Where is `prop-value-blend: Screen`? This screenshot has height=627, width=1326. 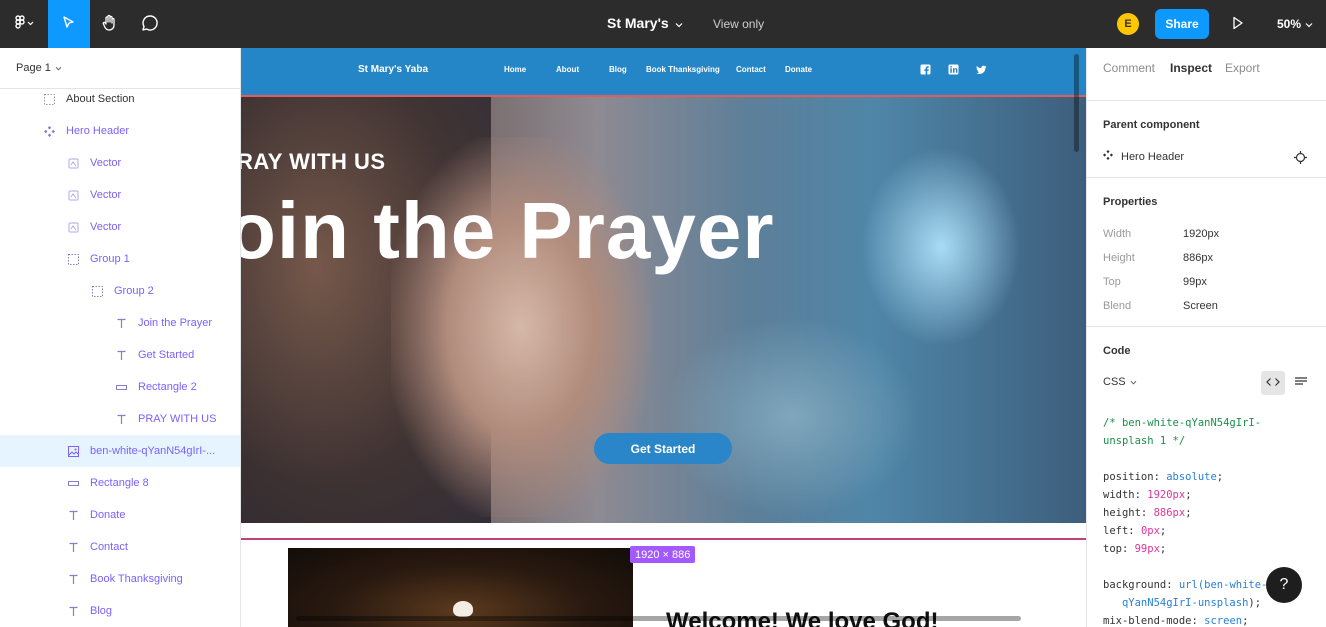 prop-value-blend: Screen is located at coordinates (1200, 306).